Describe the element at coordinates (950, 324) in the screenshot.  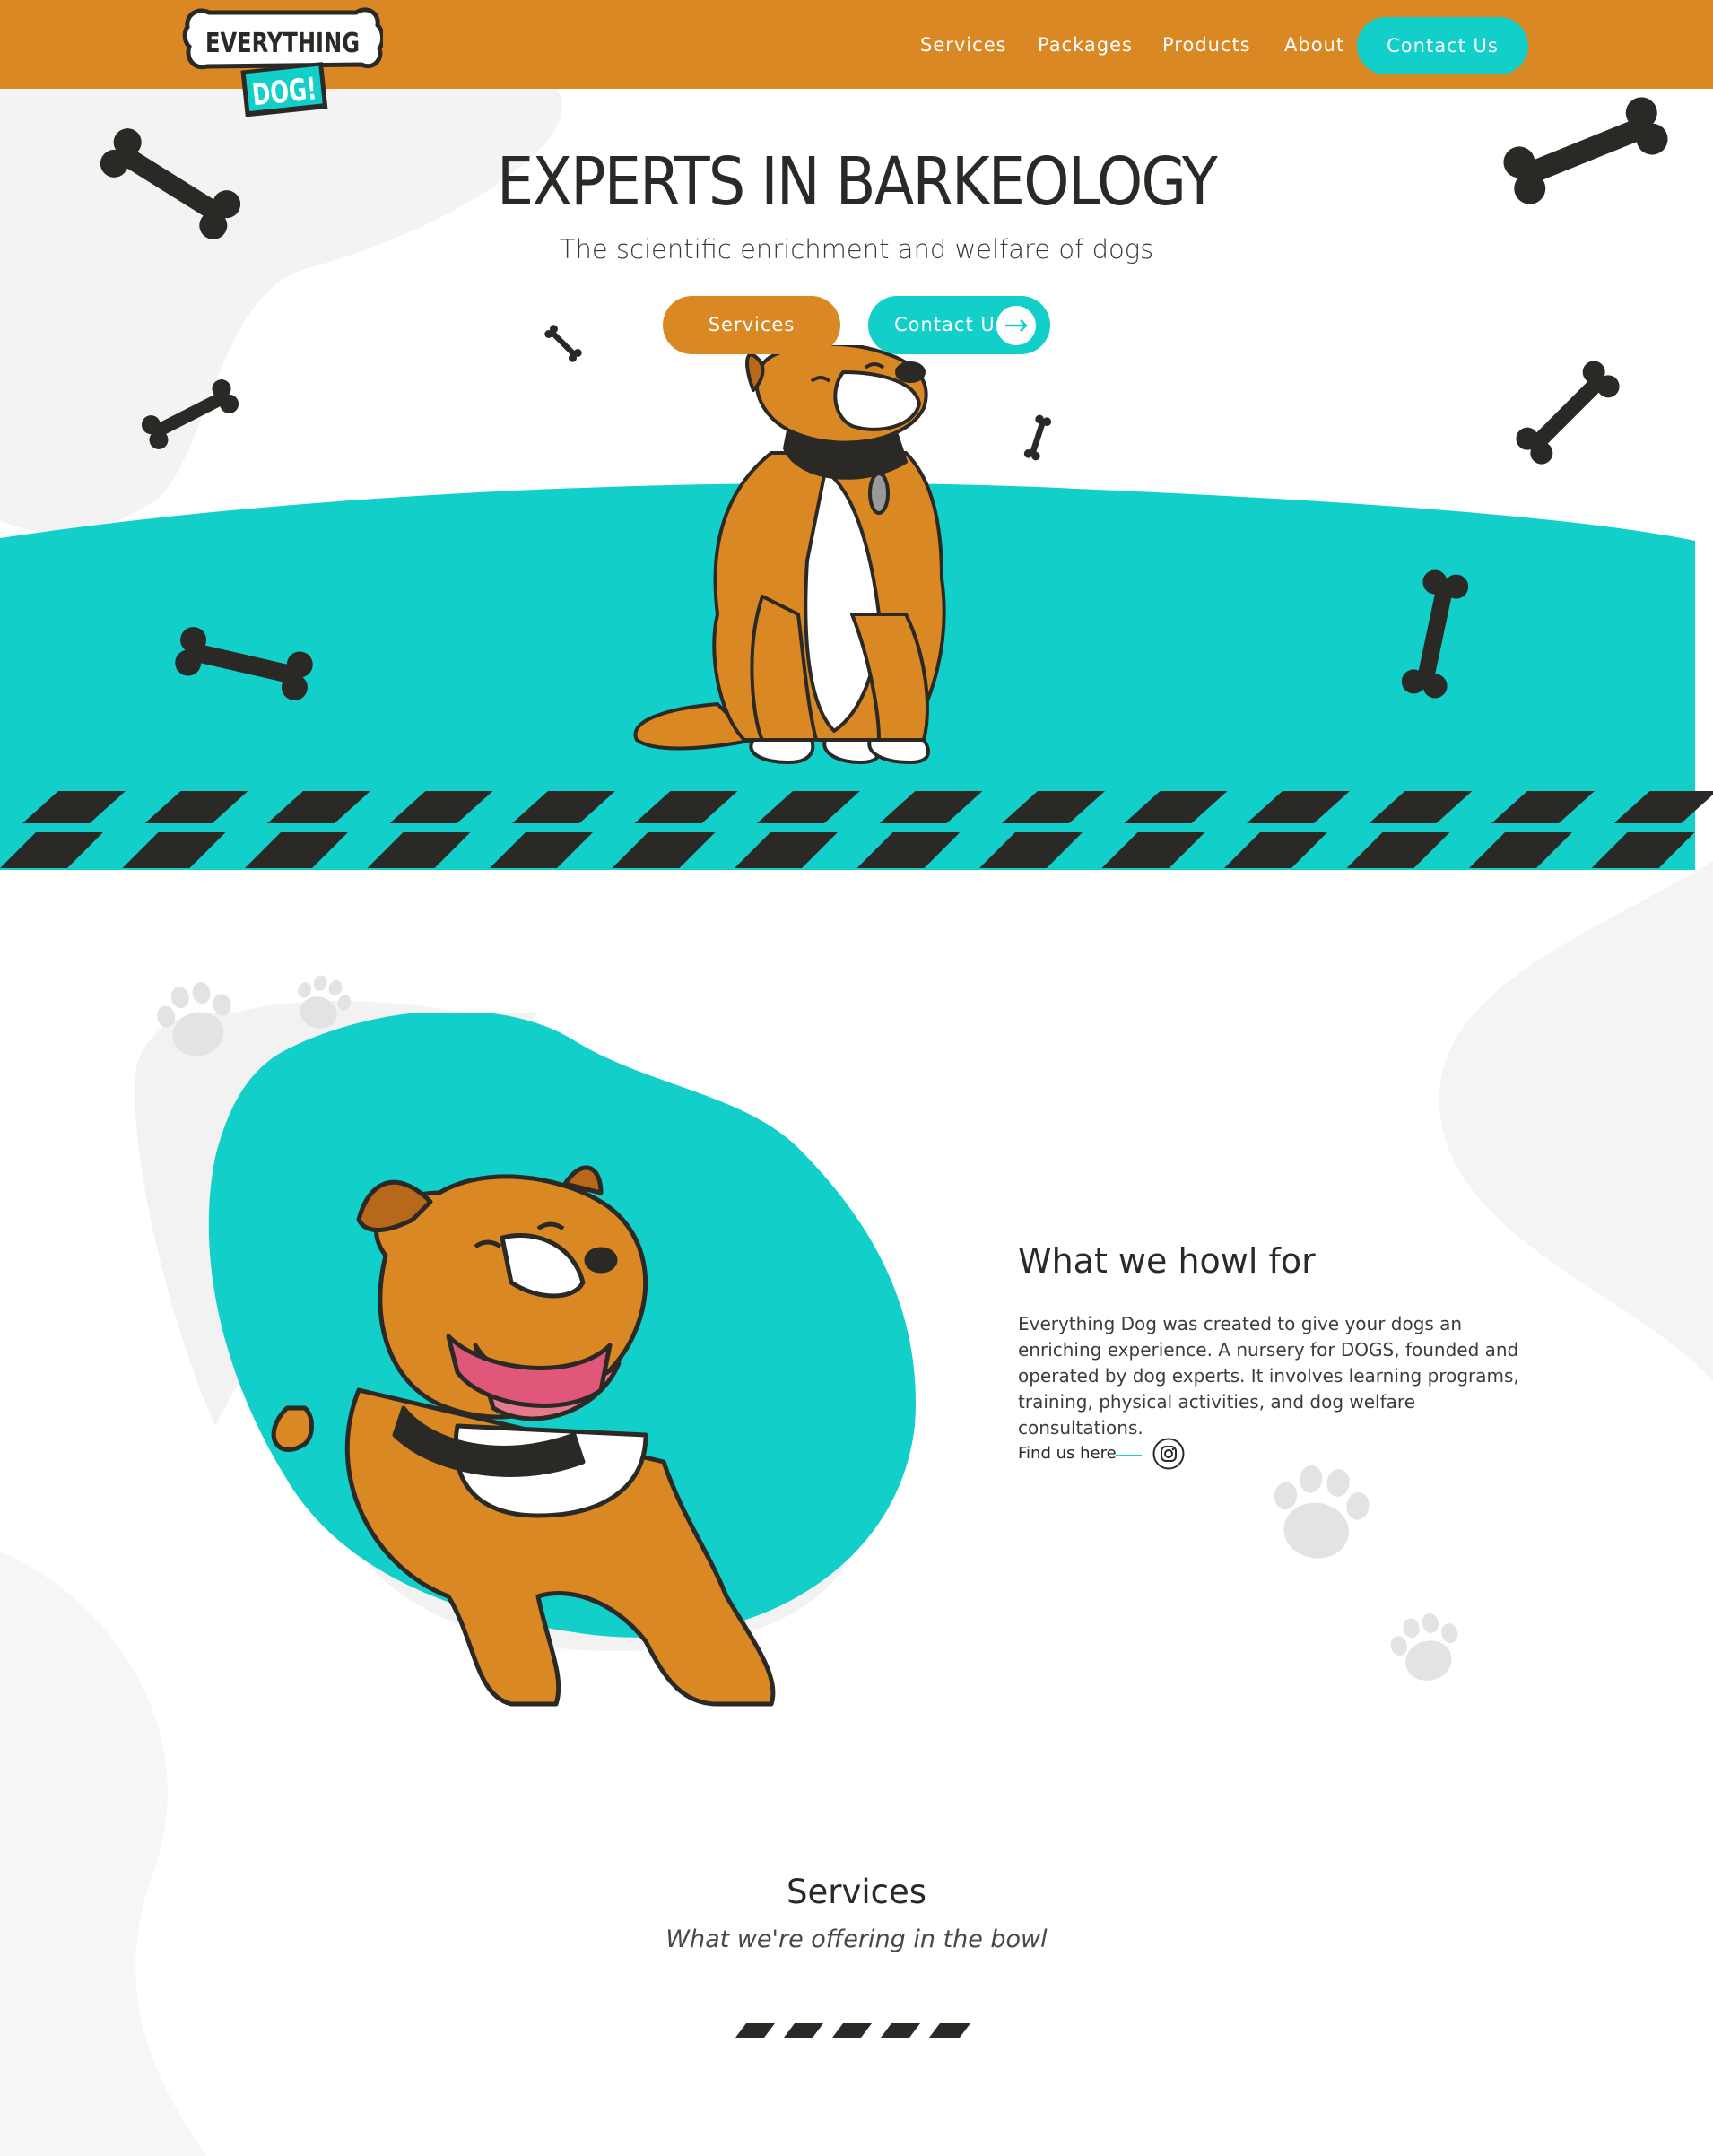
I see `hero-contact-label: Contact Us` at that location.